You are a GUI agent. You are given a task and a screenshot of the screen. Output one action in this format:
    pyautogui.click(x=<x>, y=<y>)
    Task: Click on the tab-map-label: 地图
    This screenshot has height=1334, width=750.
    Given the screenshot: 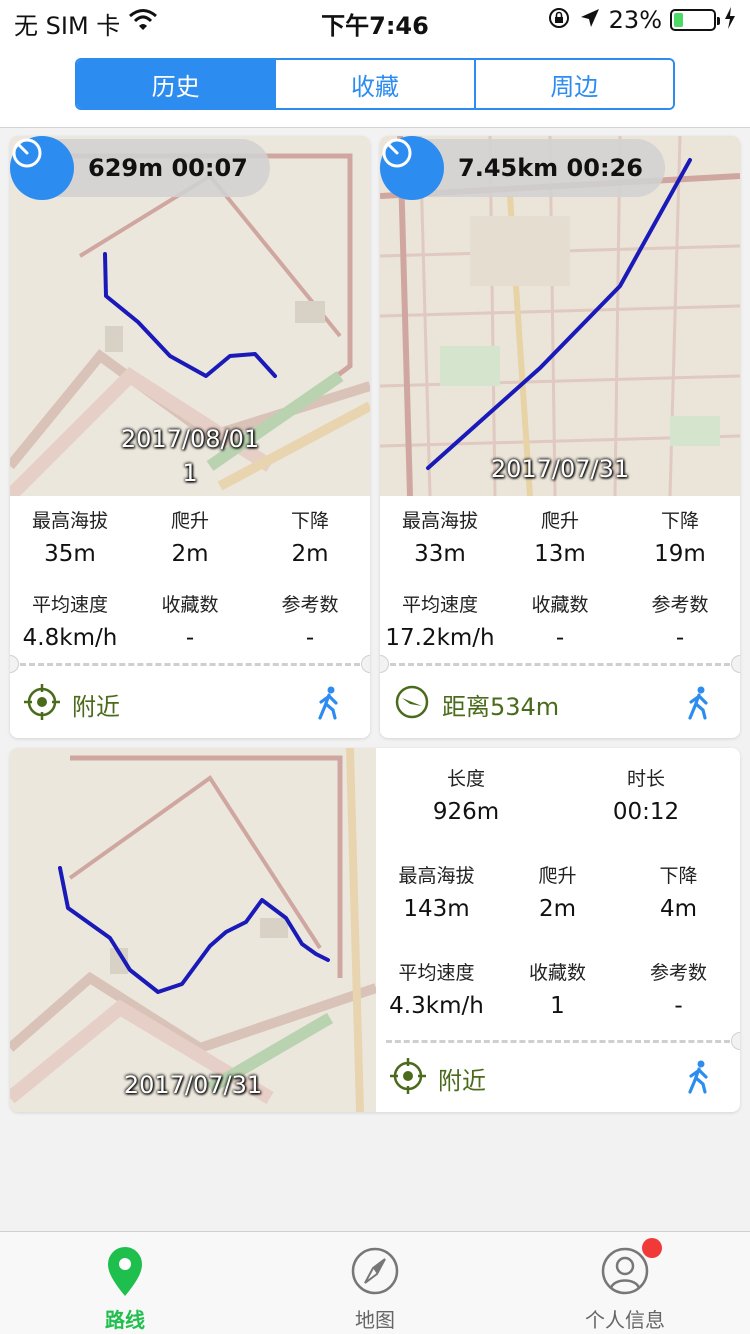 What is the action you would take?
    pyautogui.click(x=375, y=1320)
    